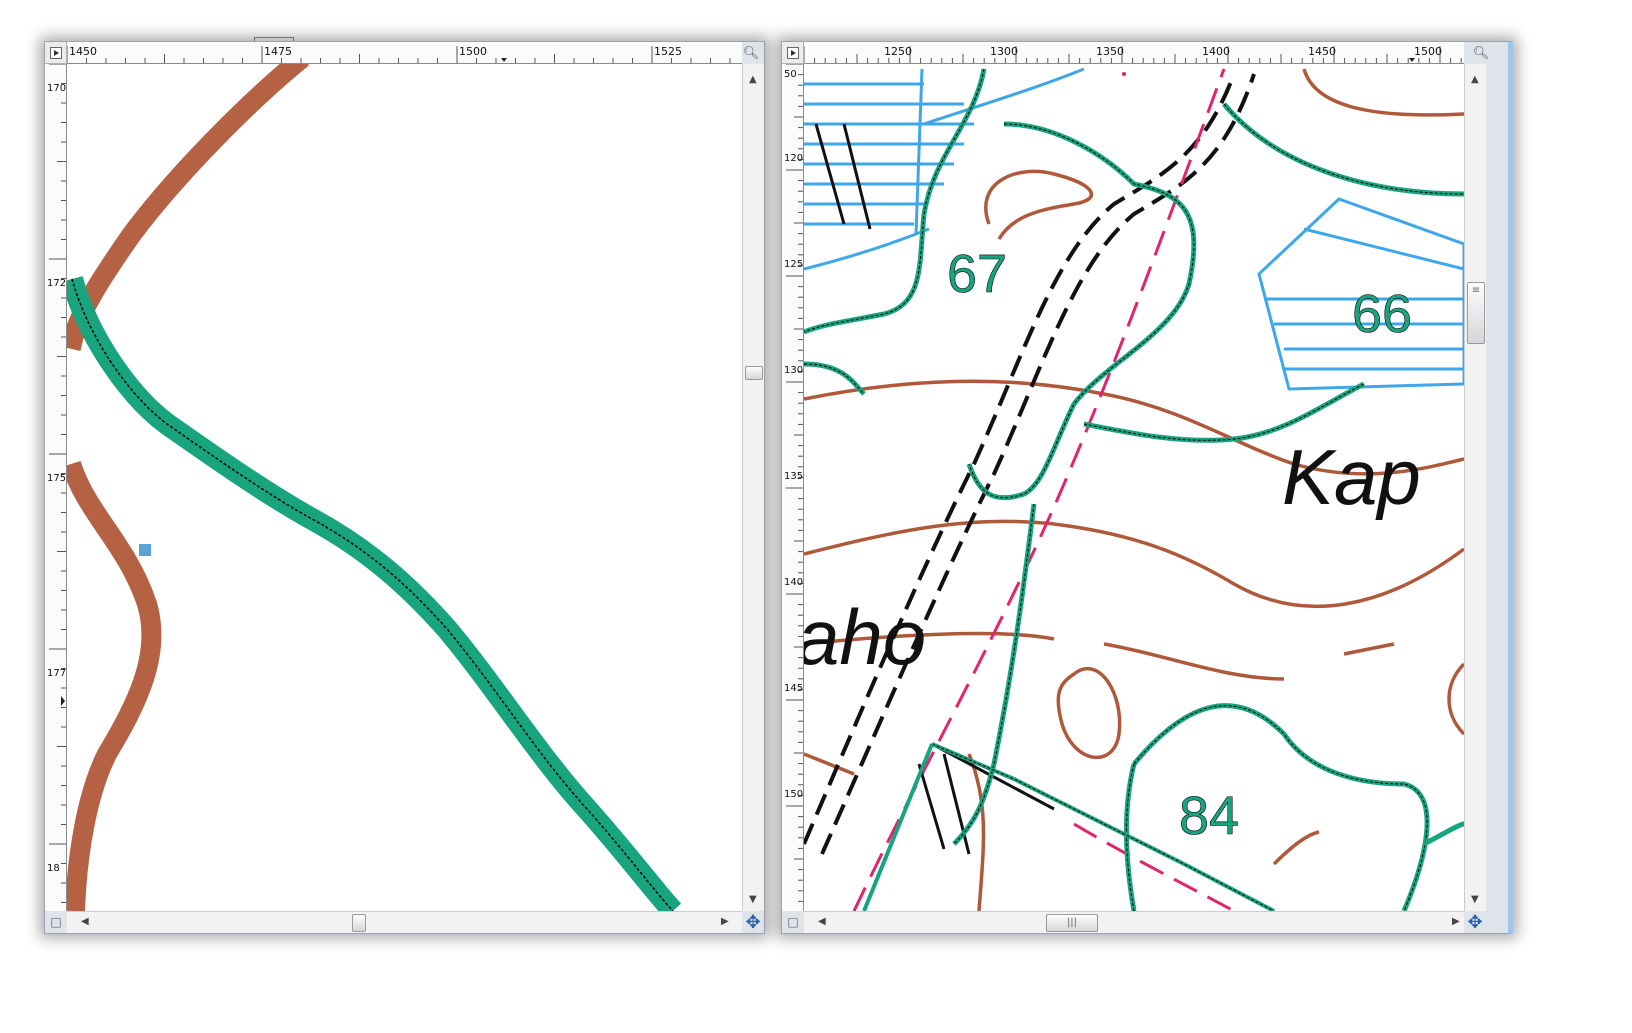 Image resolution: width=1632 pixels, height=1033 pixels. I want to click on ruler-label: 1750, so click(57, 478).